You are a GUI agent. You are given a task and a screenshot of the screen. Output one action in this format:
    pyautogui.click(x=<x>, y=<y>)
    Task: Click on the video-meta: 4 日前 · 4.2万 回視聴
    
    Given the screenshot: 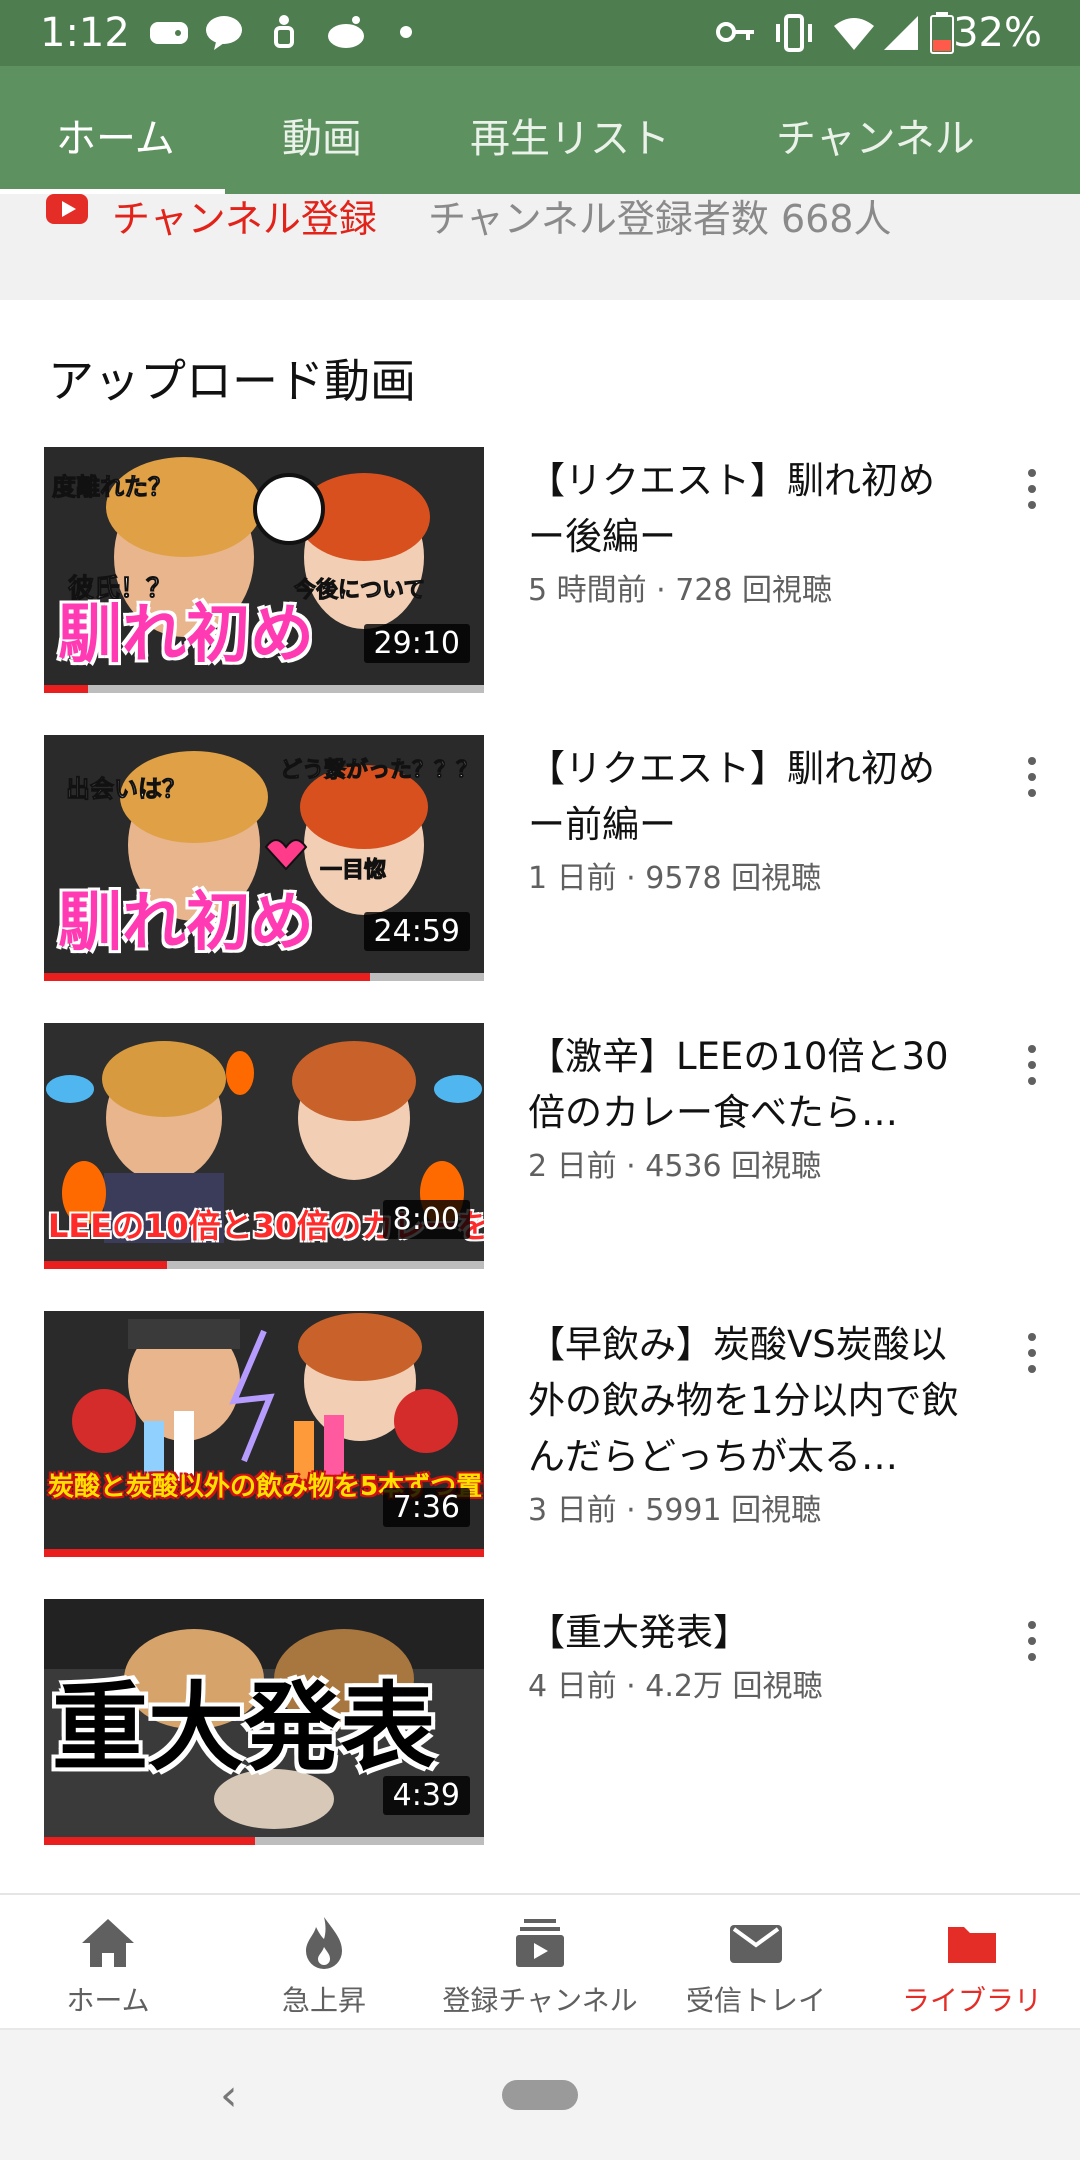 What is the action you would take?
    pyautogui.click(x=675, y=1686)
    